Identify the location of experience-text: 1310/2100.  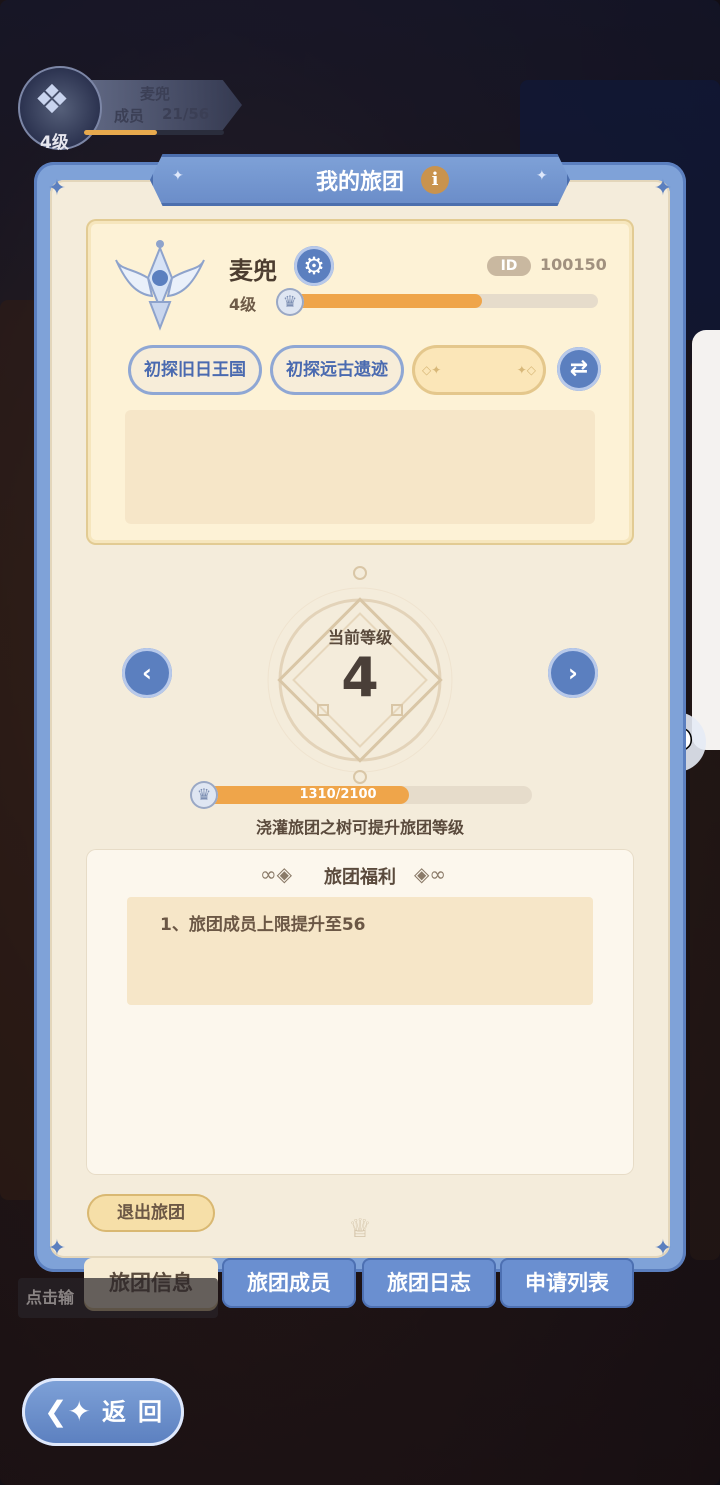
(338, 794).